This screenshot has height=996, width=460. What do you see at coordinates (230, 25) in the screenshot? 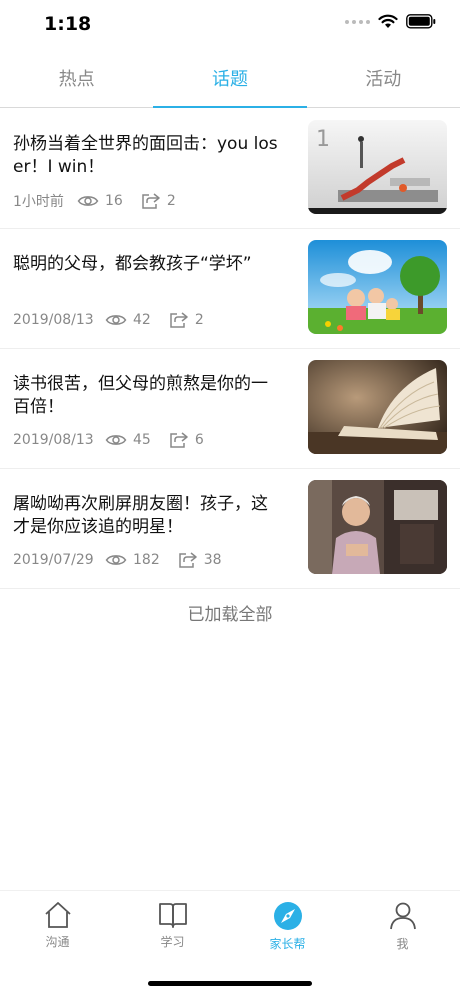
I see `status-bar: 1:18` at bounding box center [230, 25].